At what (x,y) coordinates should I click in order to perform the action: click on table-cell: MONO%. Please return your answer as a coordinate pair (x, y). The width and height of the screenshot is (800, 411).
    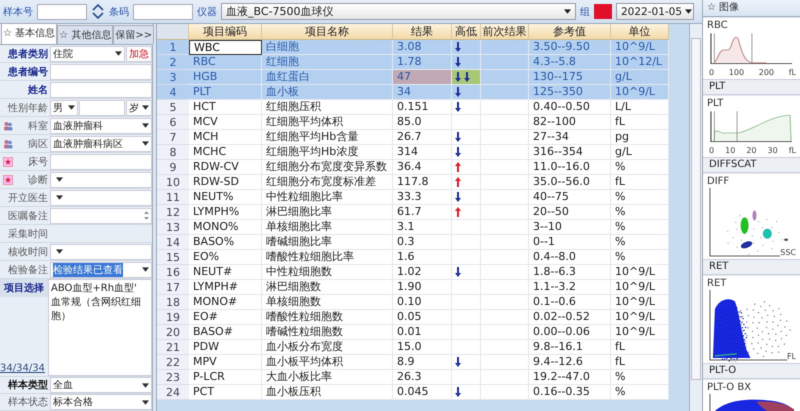
    Looking at the image, I should click on (225, 227).